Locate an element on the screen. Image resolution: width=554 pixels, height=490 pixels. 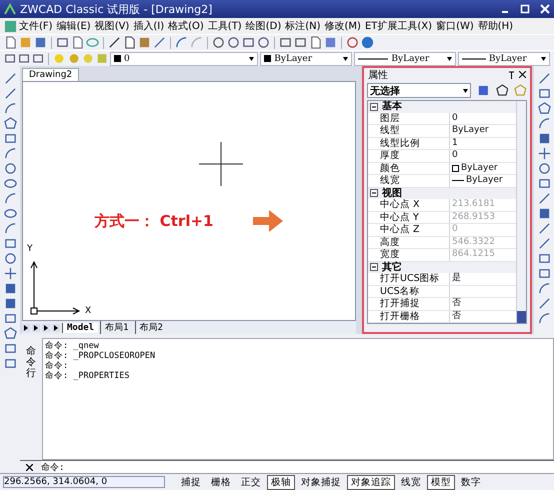
color-dropdown: ByLayer is located at coordinates (306, 59).